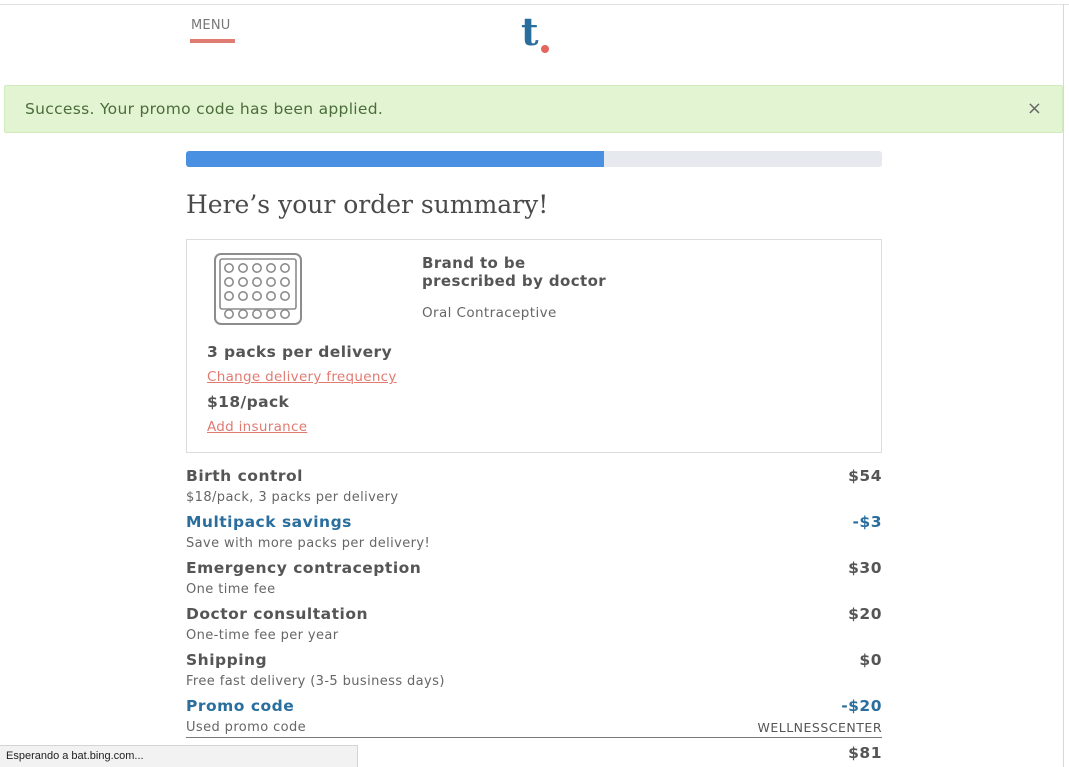 This screenshot has width=1069, height=767. What do you see at coordinates (819, 727) in the screenshot?
I see `promo-code-value: WELLNESSCENTER` at bounding box center [819, 727].